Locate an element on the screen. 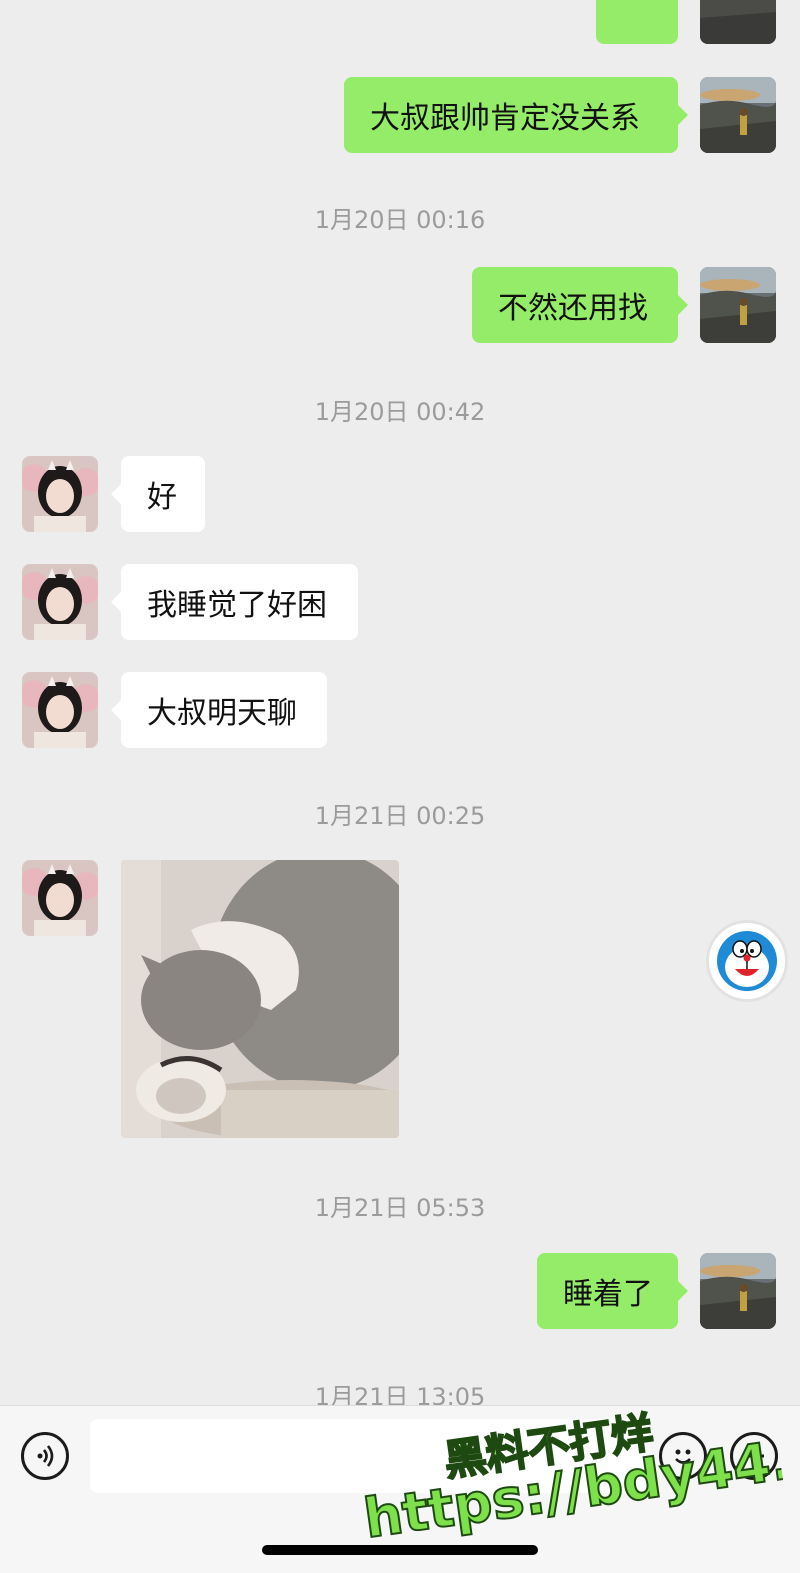 This screenshot has width=800, height=1573. message-text: 大叔明天聊 is located at coordinates (222, 713).